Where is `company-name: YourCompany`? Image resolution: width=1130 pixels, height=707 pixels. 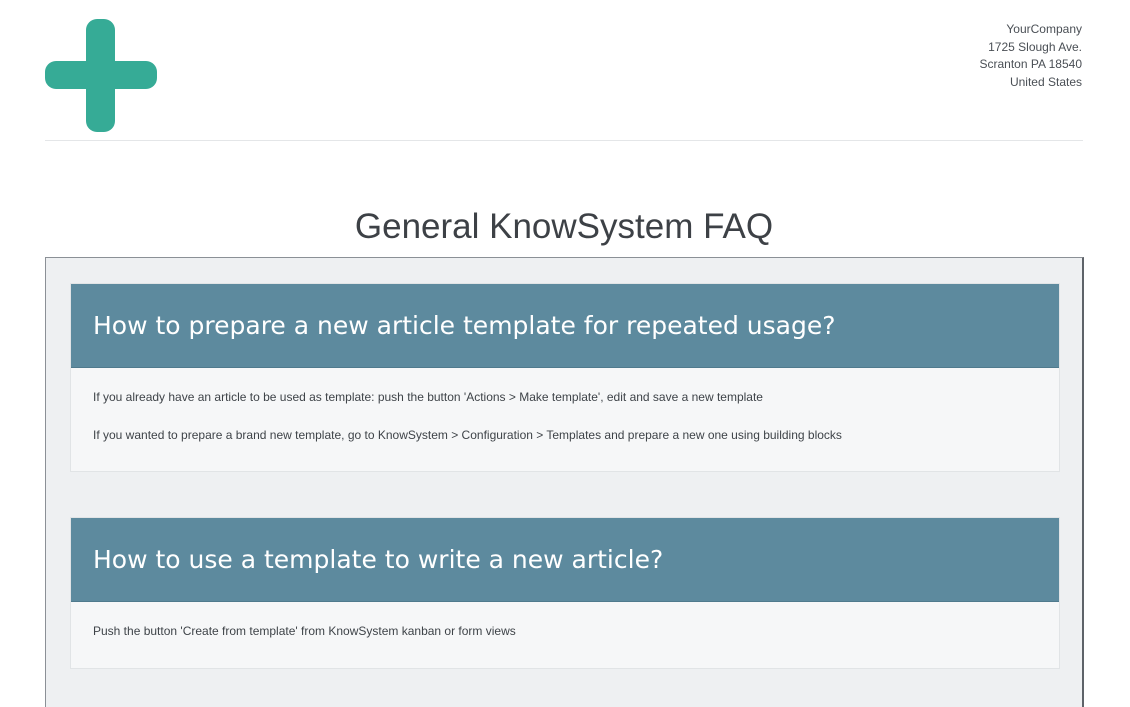
company-name: YourCompany is located at coordinates (1044, 29).